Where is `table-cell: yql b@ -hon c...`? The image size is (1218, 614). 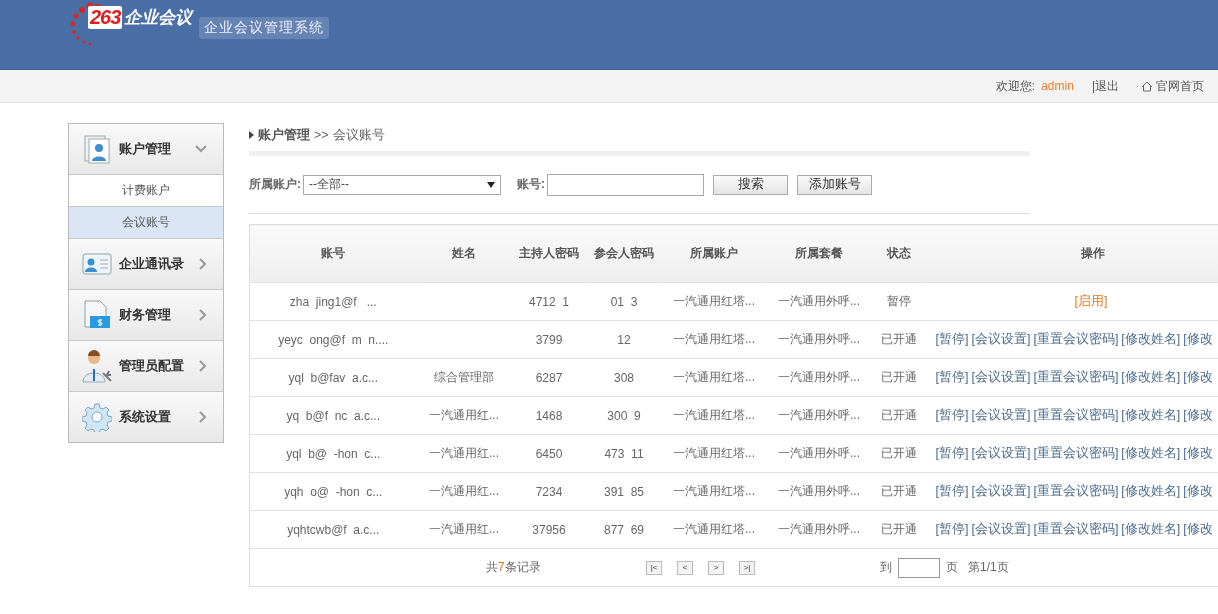
table-cell: yql b@ -hon c... is located at coordinates (333, 453).